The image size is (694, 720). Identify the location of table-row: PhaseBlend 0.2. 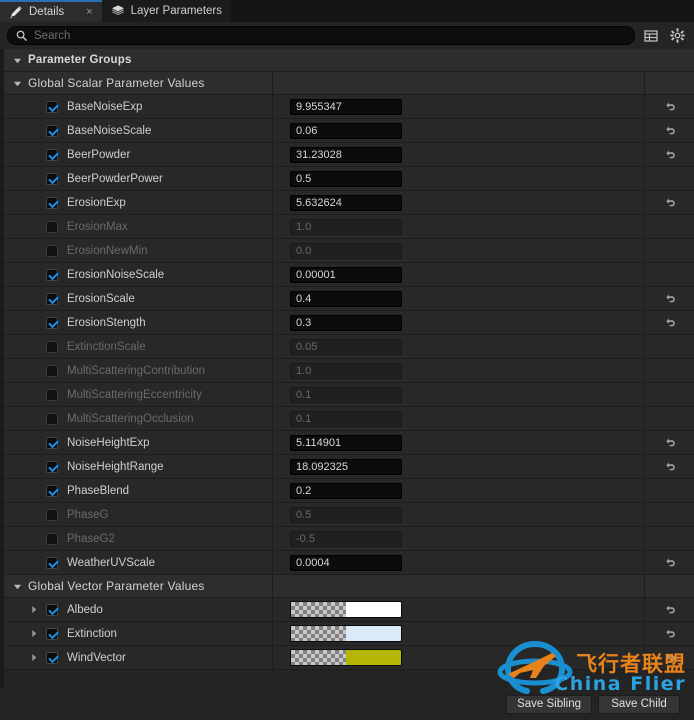
(349, 491).